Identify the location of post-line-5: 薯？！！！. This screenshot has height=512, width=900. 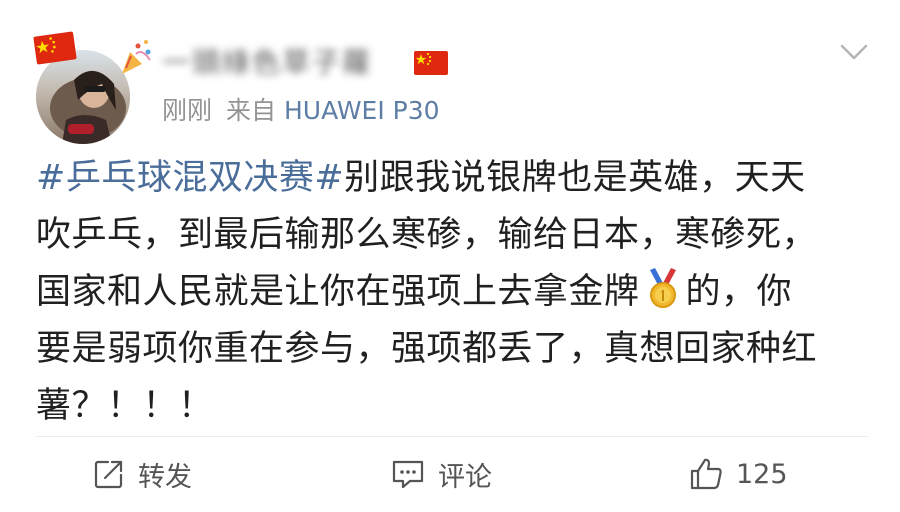
(125, 406).